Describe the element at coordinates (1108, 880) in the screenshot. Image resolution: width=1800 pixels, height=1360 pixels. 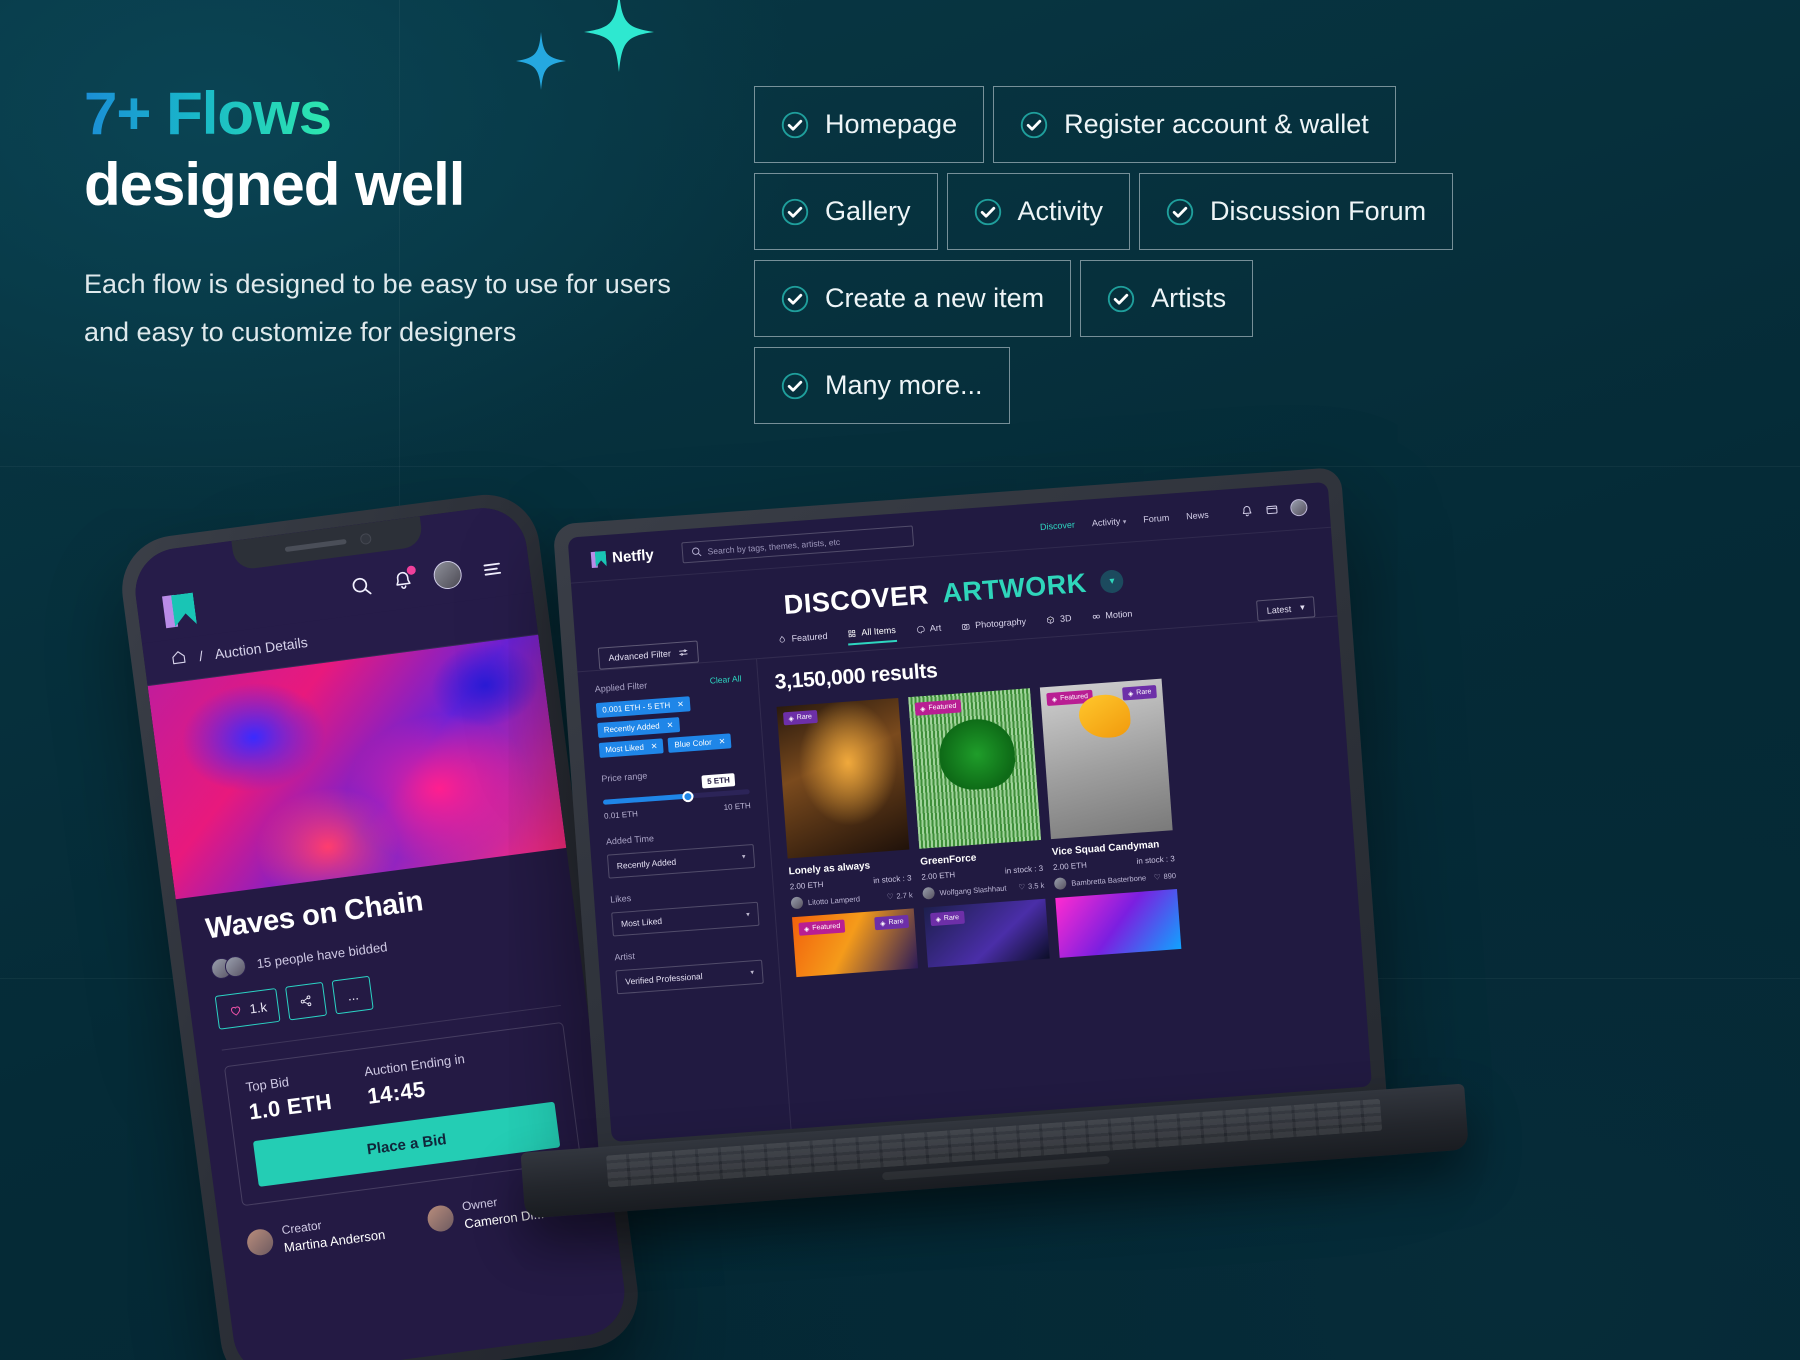
I see `artwork-artist: Bambretta Basterbone` at that location.